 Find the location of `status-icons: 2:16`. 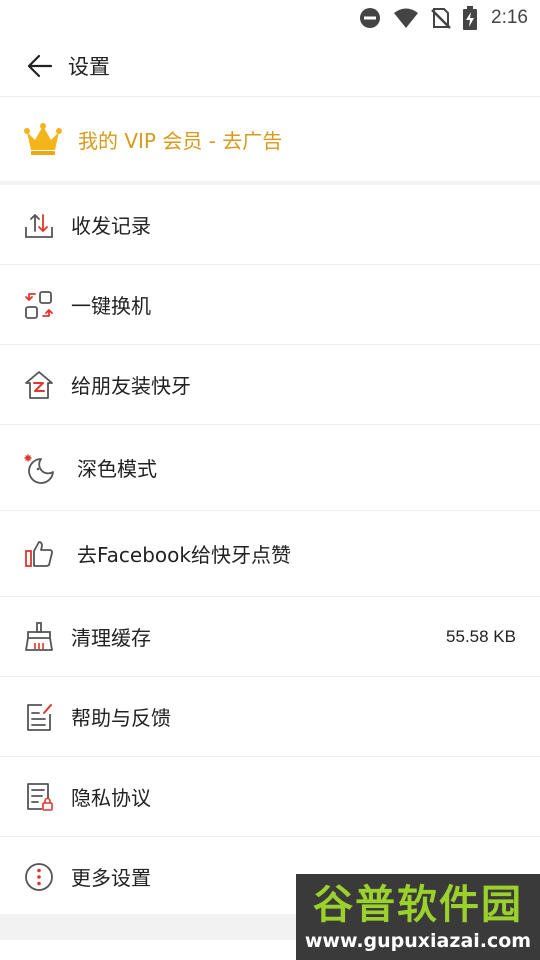

status-icons: 2:16 is located at coordinates (443, 18).